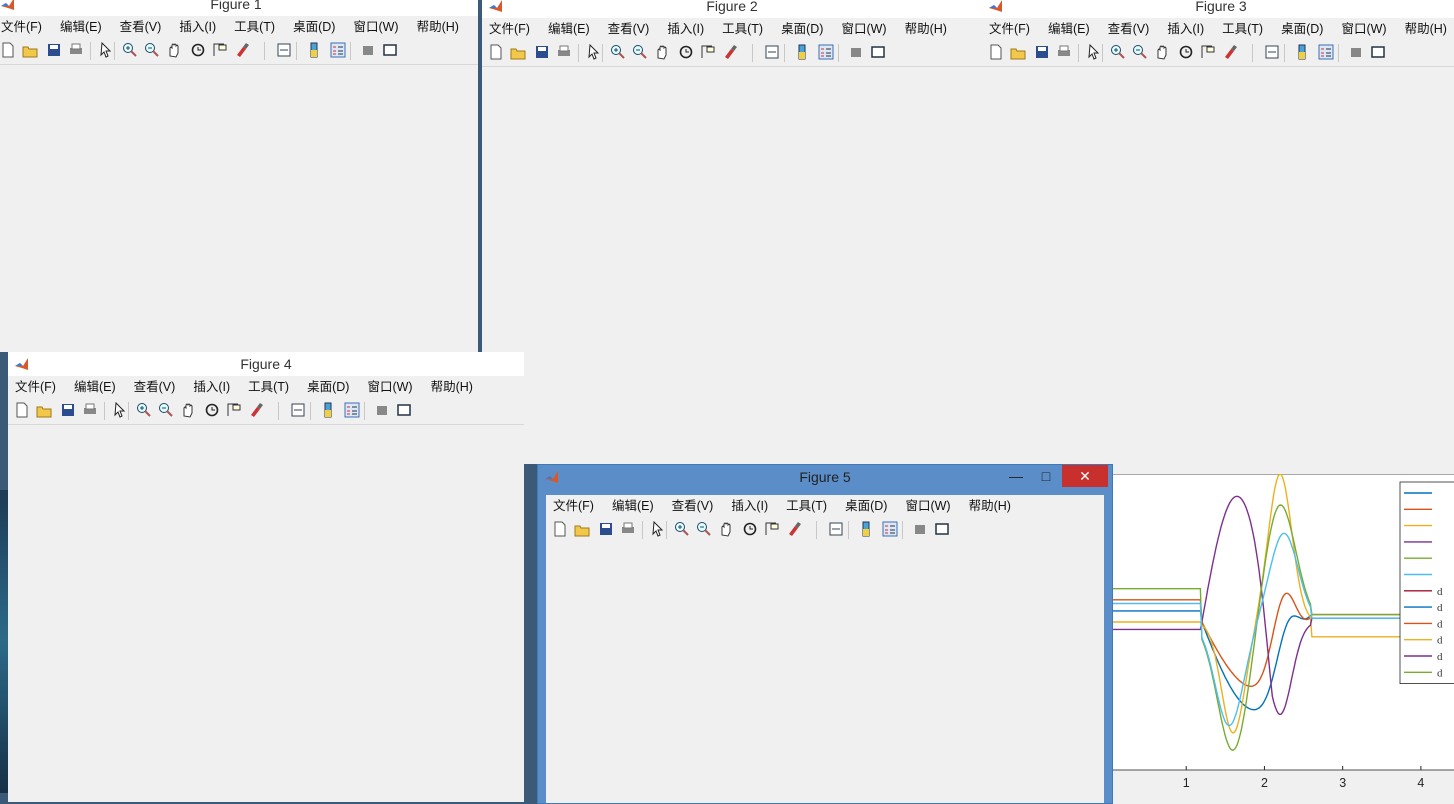 The image size is (1454, 804). What do you see at coordinates (1085, 476) in the screenshot?
I see `close-button: ✕` at bounding box center [1085, 476].